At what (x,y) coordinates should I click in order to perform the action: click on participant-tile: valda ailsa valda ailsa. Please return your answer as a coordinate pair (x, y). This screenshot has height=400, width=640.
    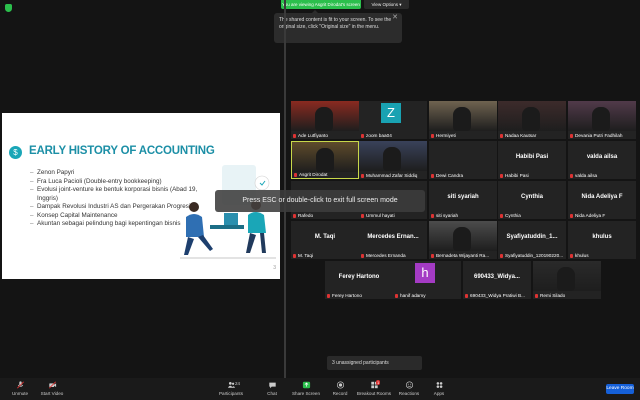
    Looking at the image, I should click on (602, 160).